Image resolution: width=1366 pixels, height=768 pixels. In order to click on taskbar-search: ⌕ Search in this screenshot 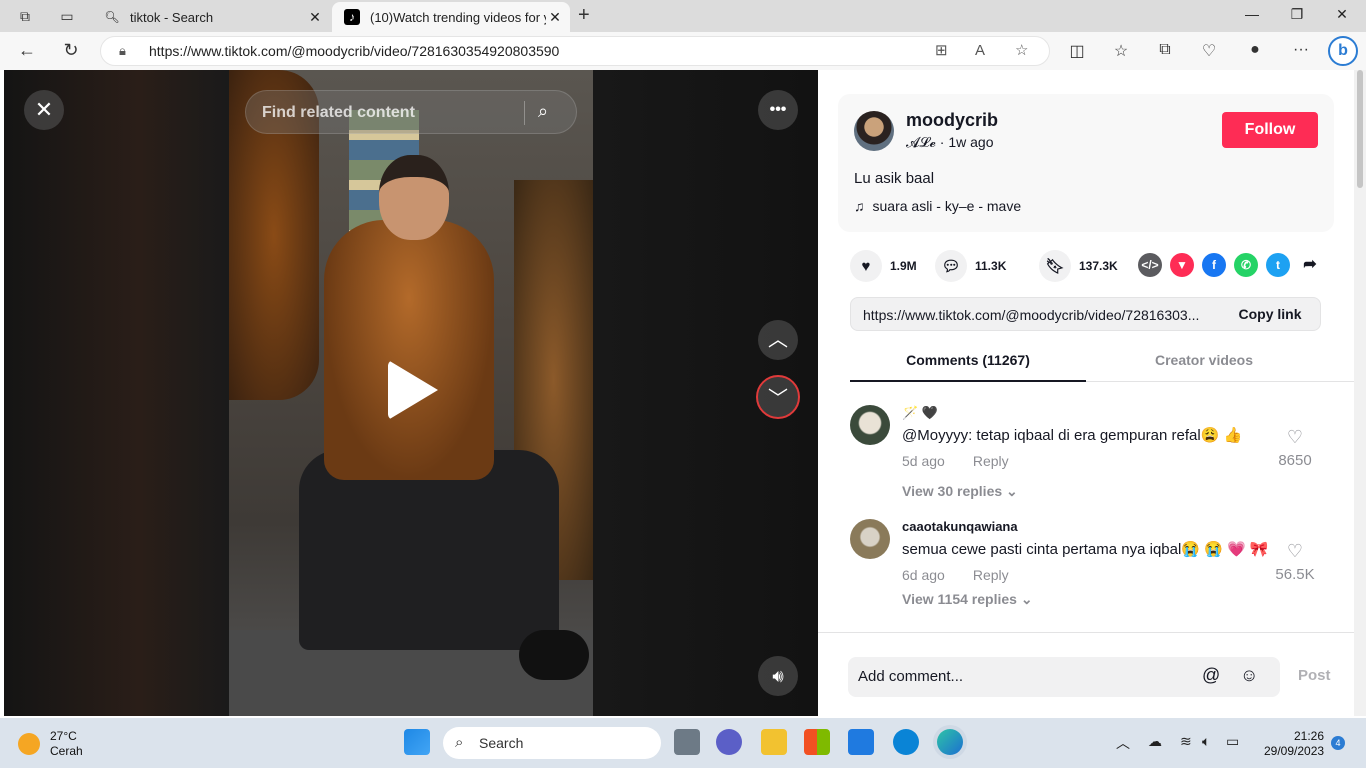, I will do `click(552, 743)`.